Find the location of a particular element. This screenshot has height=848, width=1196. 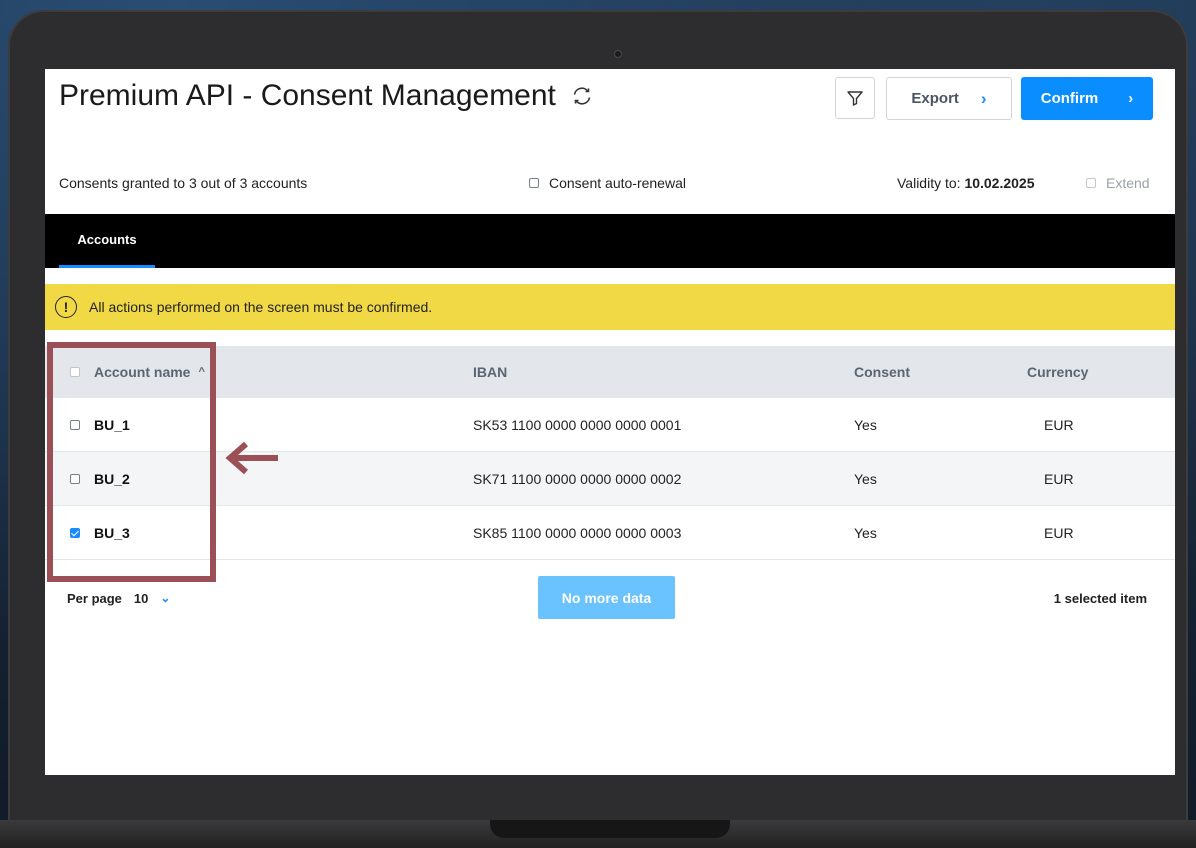

auto-renewal-label: Consent auto-renewal is located at coordinates (617, 183).